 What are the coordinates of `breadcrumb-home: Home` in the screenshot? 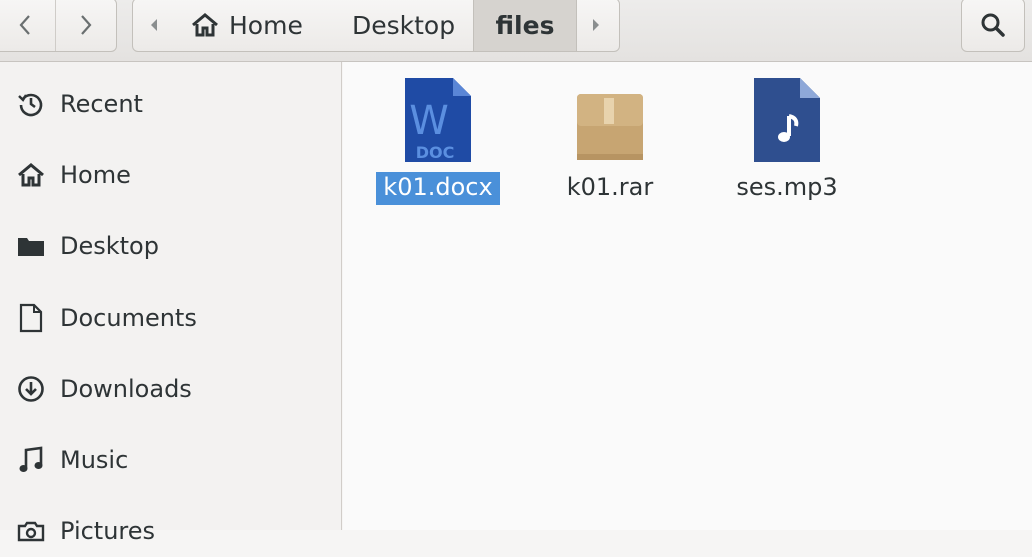 It's located at (247, 25).